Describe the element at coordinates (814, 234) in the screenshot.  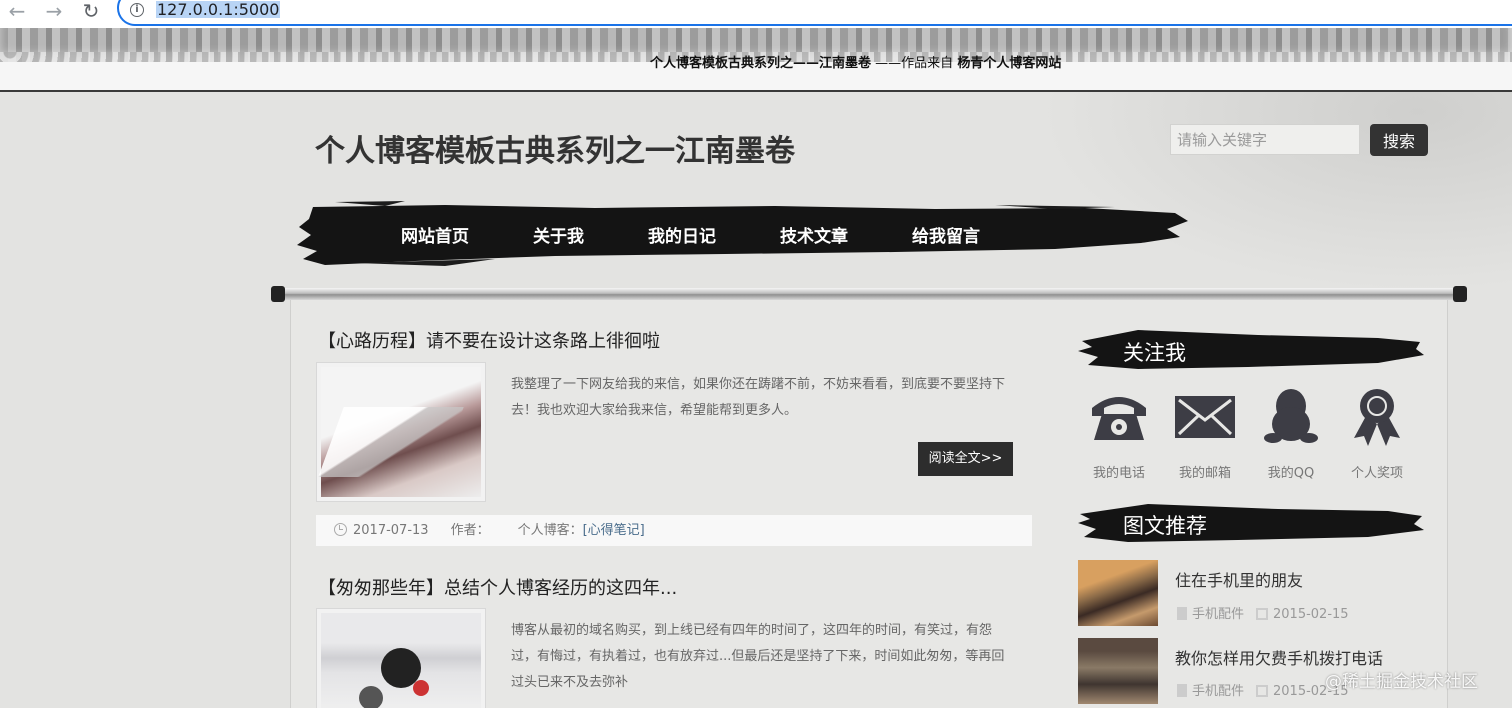
I see `nav-tech-articles: 技术文章` at that location.